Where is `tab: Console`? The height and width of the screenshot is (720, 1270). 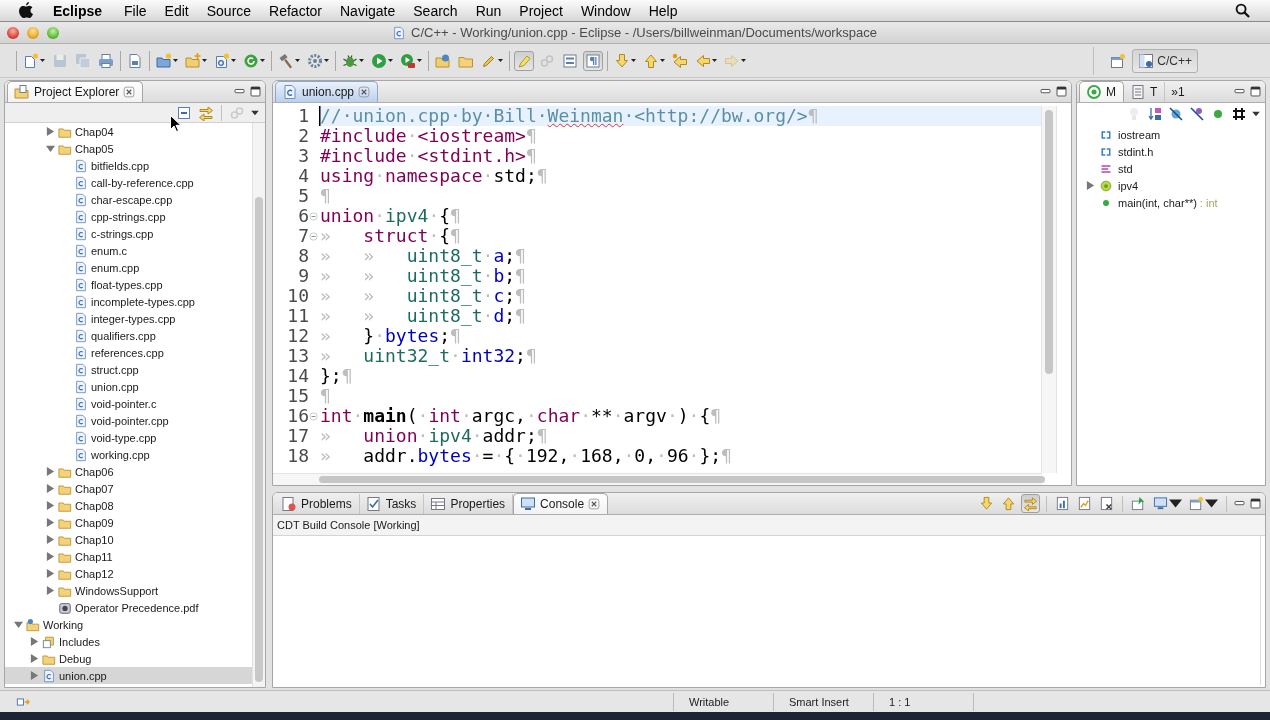 tab: Console is located at coordinates (561, 503).